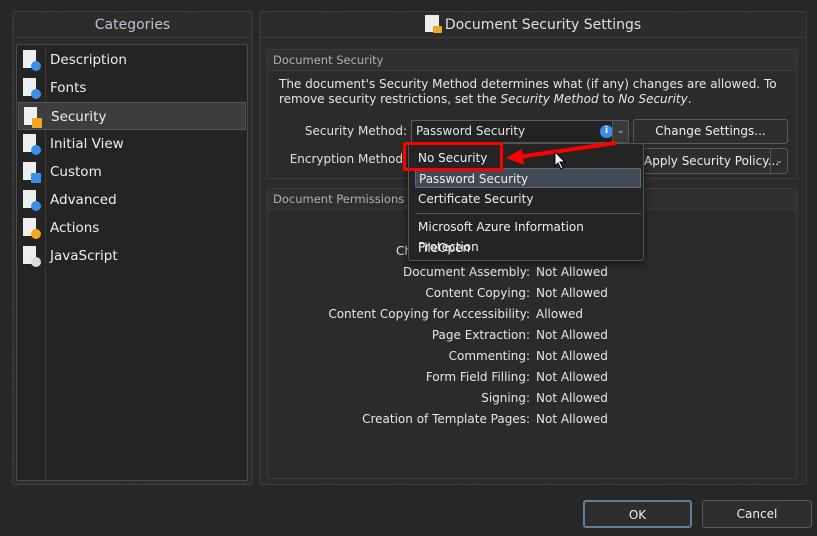  Describe the element at coordinates (132, 200) in the screenshot. I see `sidebar-item-advanced: Advanced` at that location.